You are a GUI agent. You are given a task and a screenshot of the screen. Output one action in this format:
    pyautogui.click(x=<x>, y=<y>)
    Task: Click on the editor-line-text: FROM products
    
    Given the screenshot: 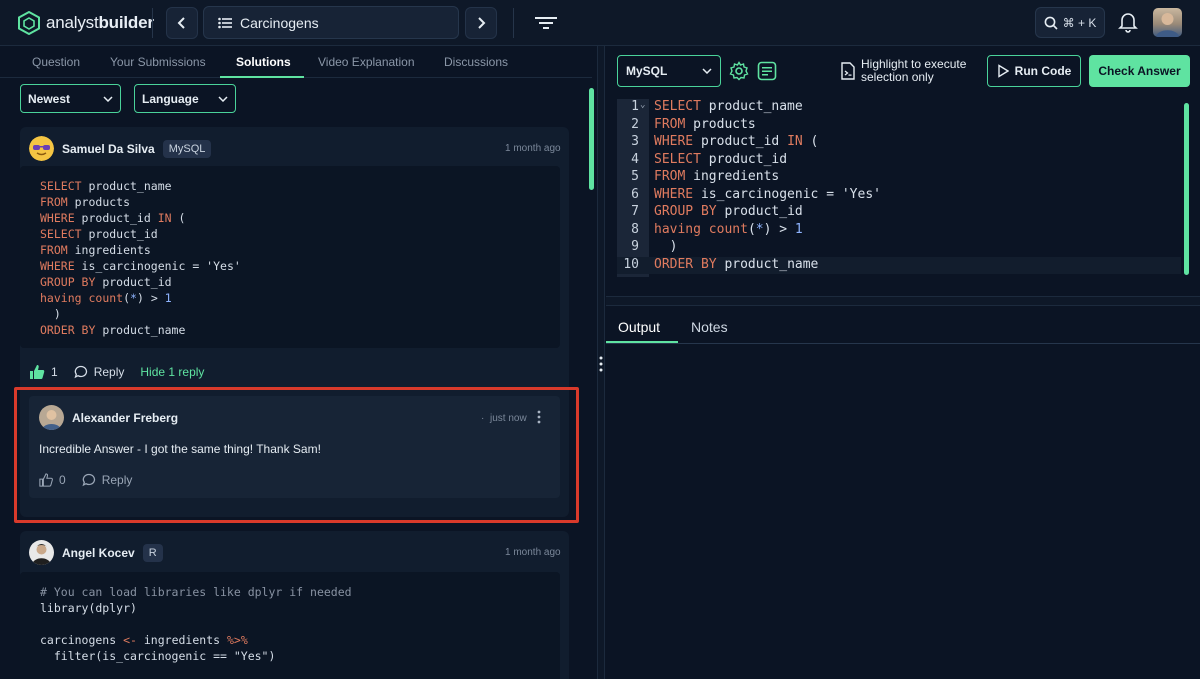 What is the action you would take?
    pyautogui.click(x=705, y=124)
    